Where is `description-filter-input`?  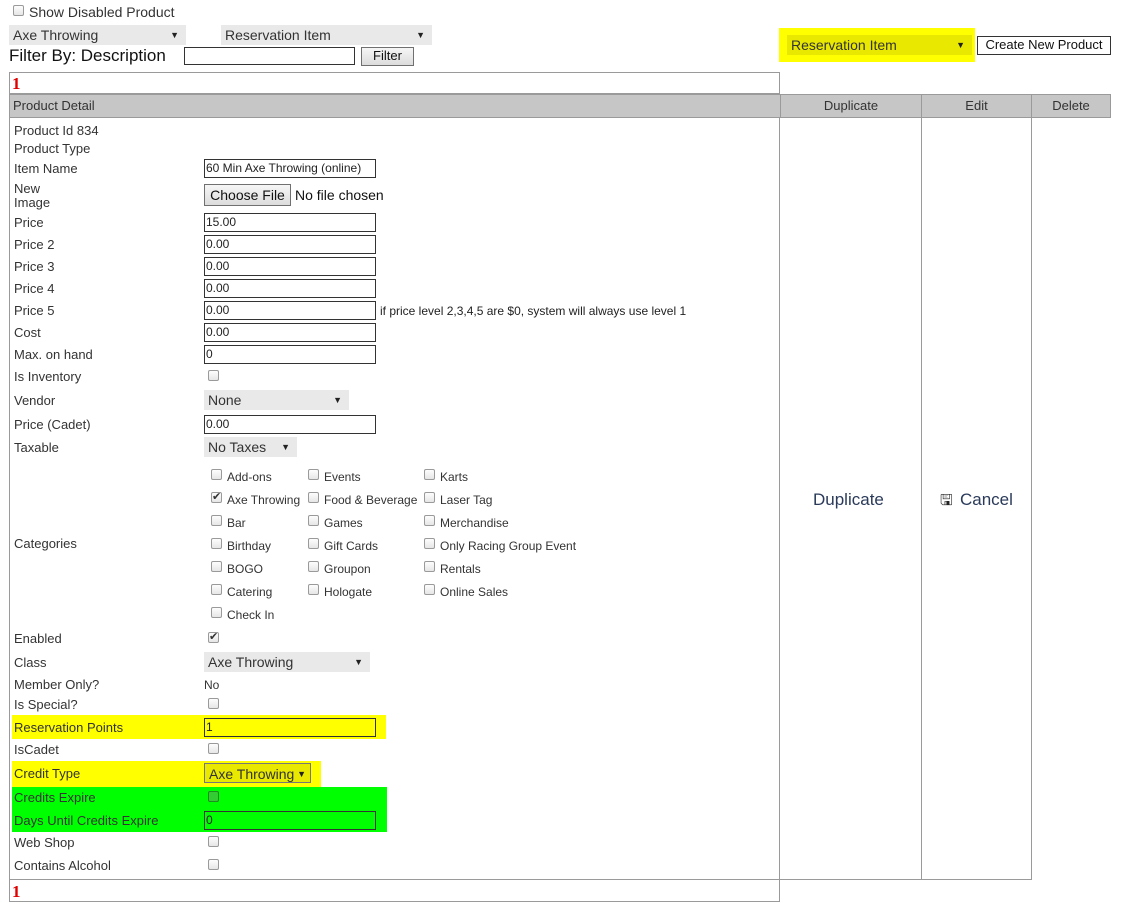 description-filter-input is located at coordinates (269, 56).